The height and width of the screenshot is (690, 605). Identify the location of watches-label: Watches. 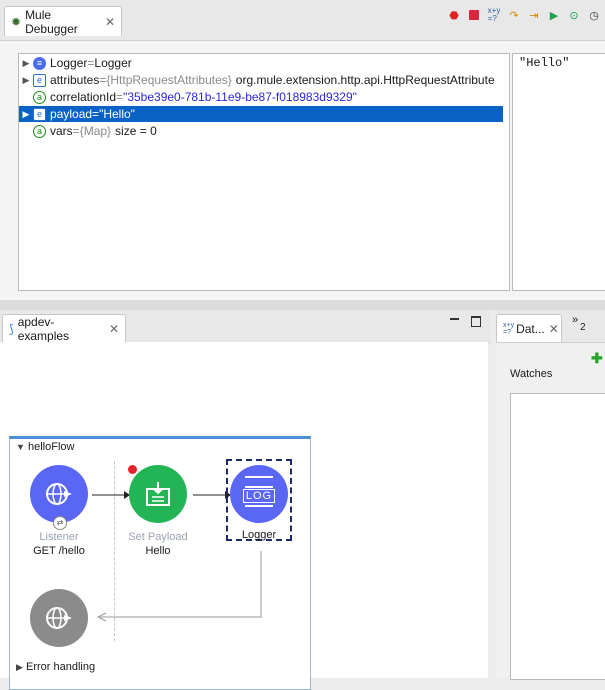
(531, 374).